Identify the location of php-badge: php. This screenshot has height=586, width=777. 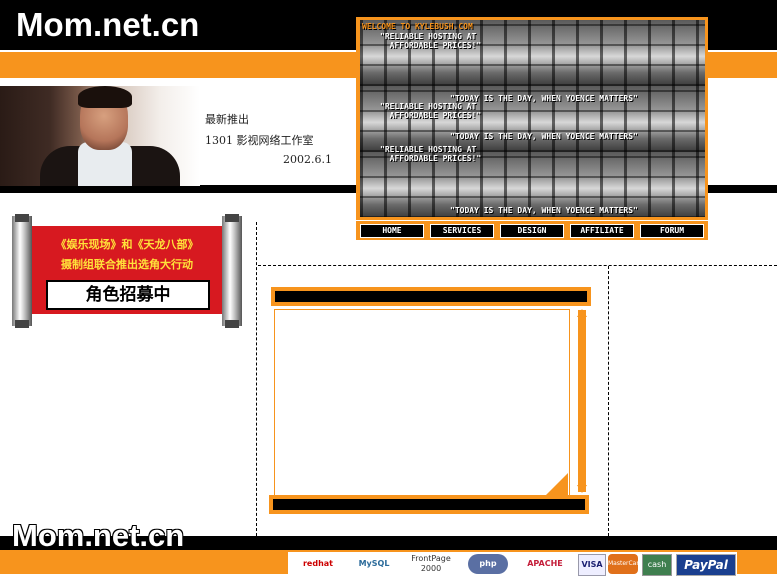
(488, 564).